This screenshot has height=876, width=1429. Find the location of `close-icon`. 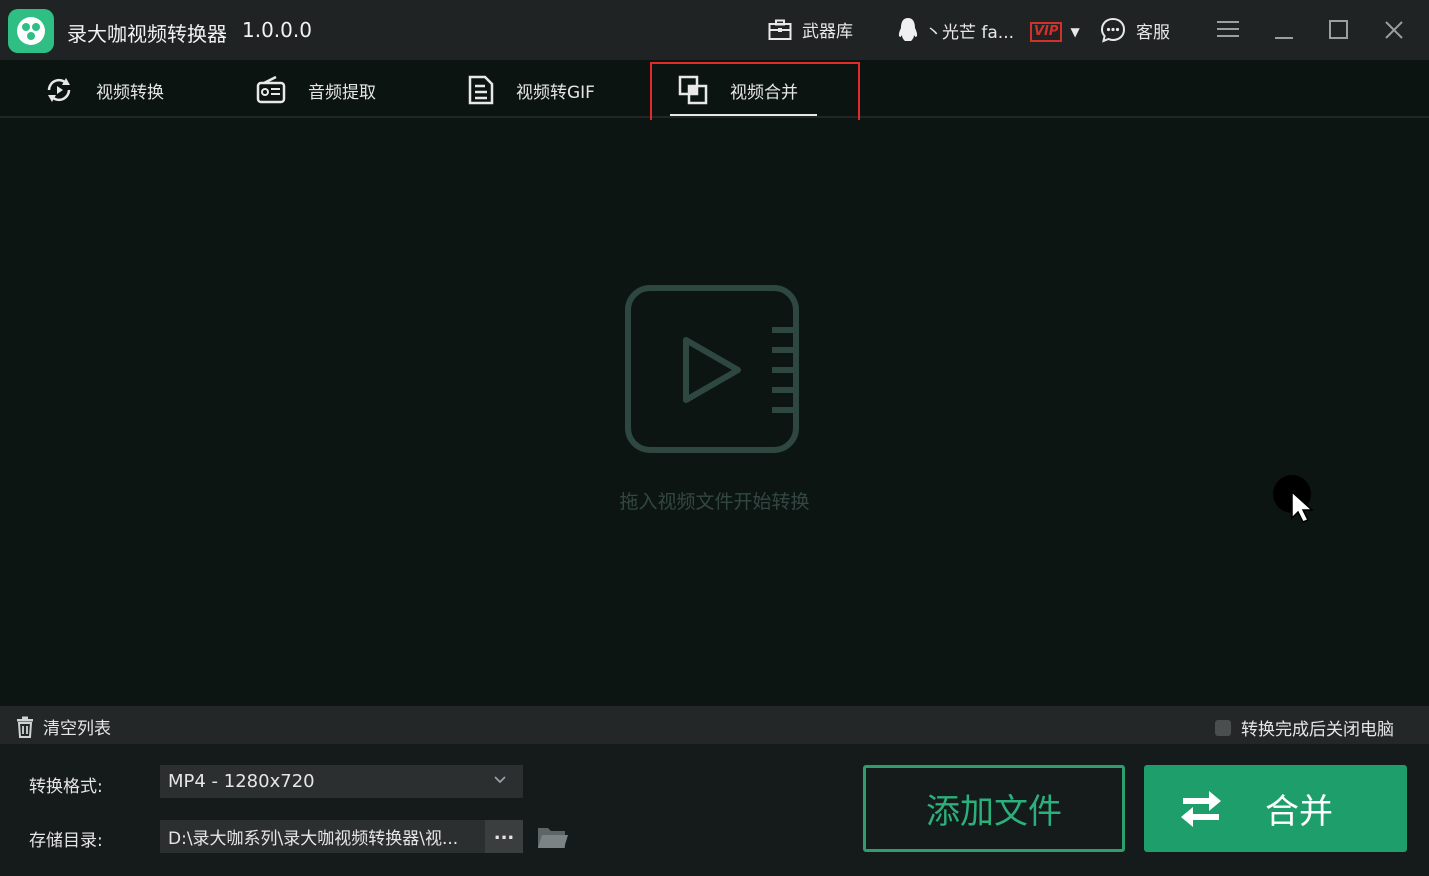

close-icon is located at coordinates (1394, 30).